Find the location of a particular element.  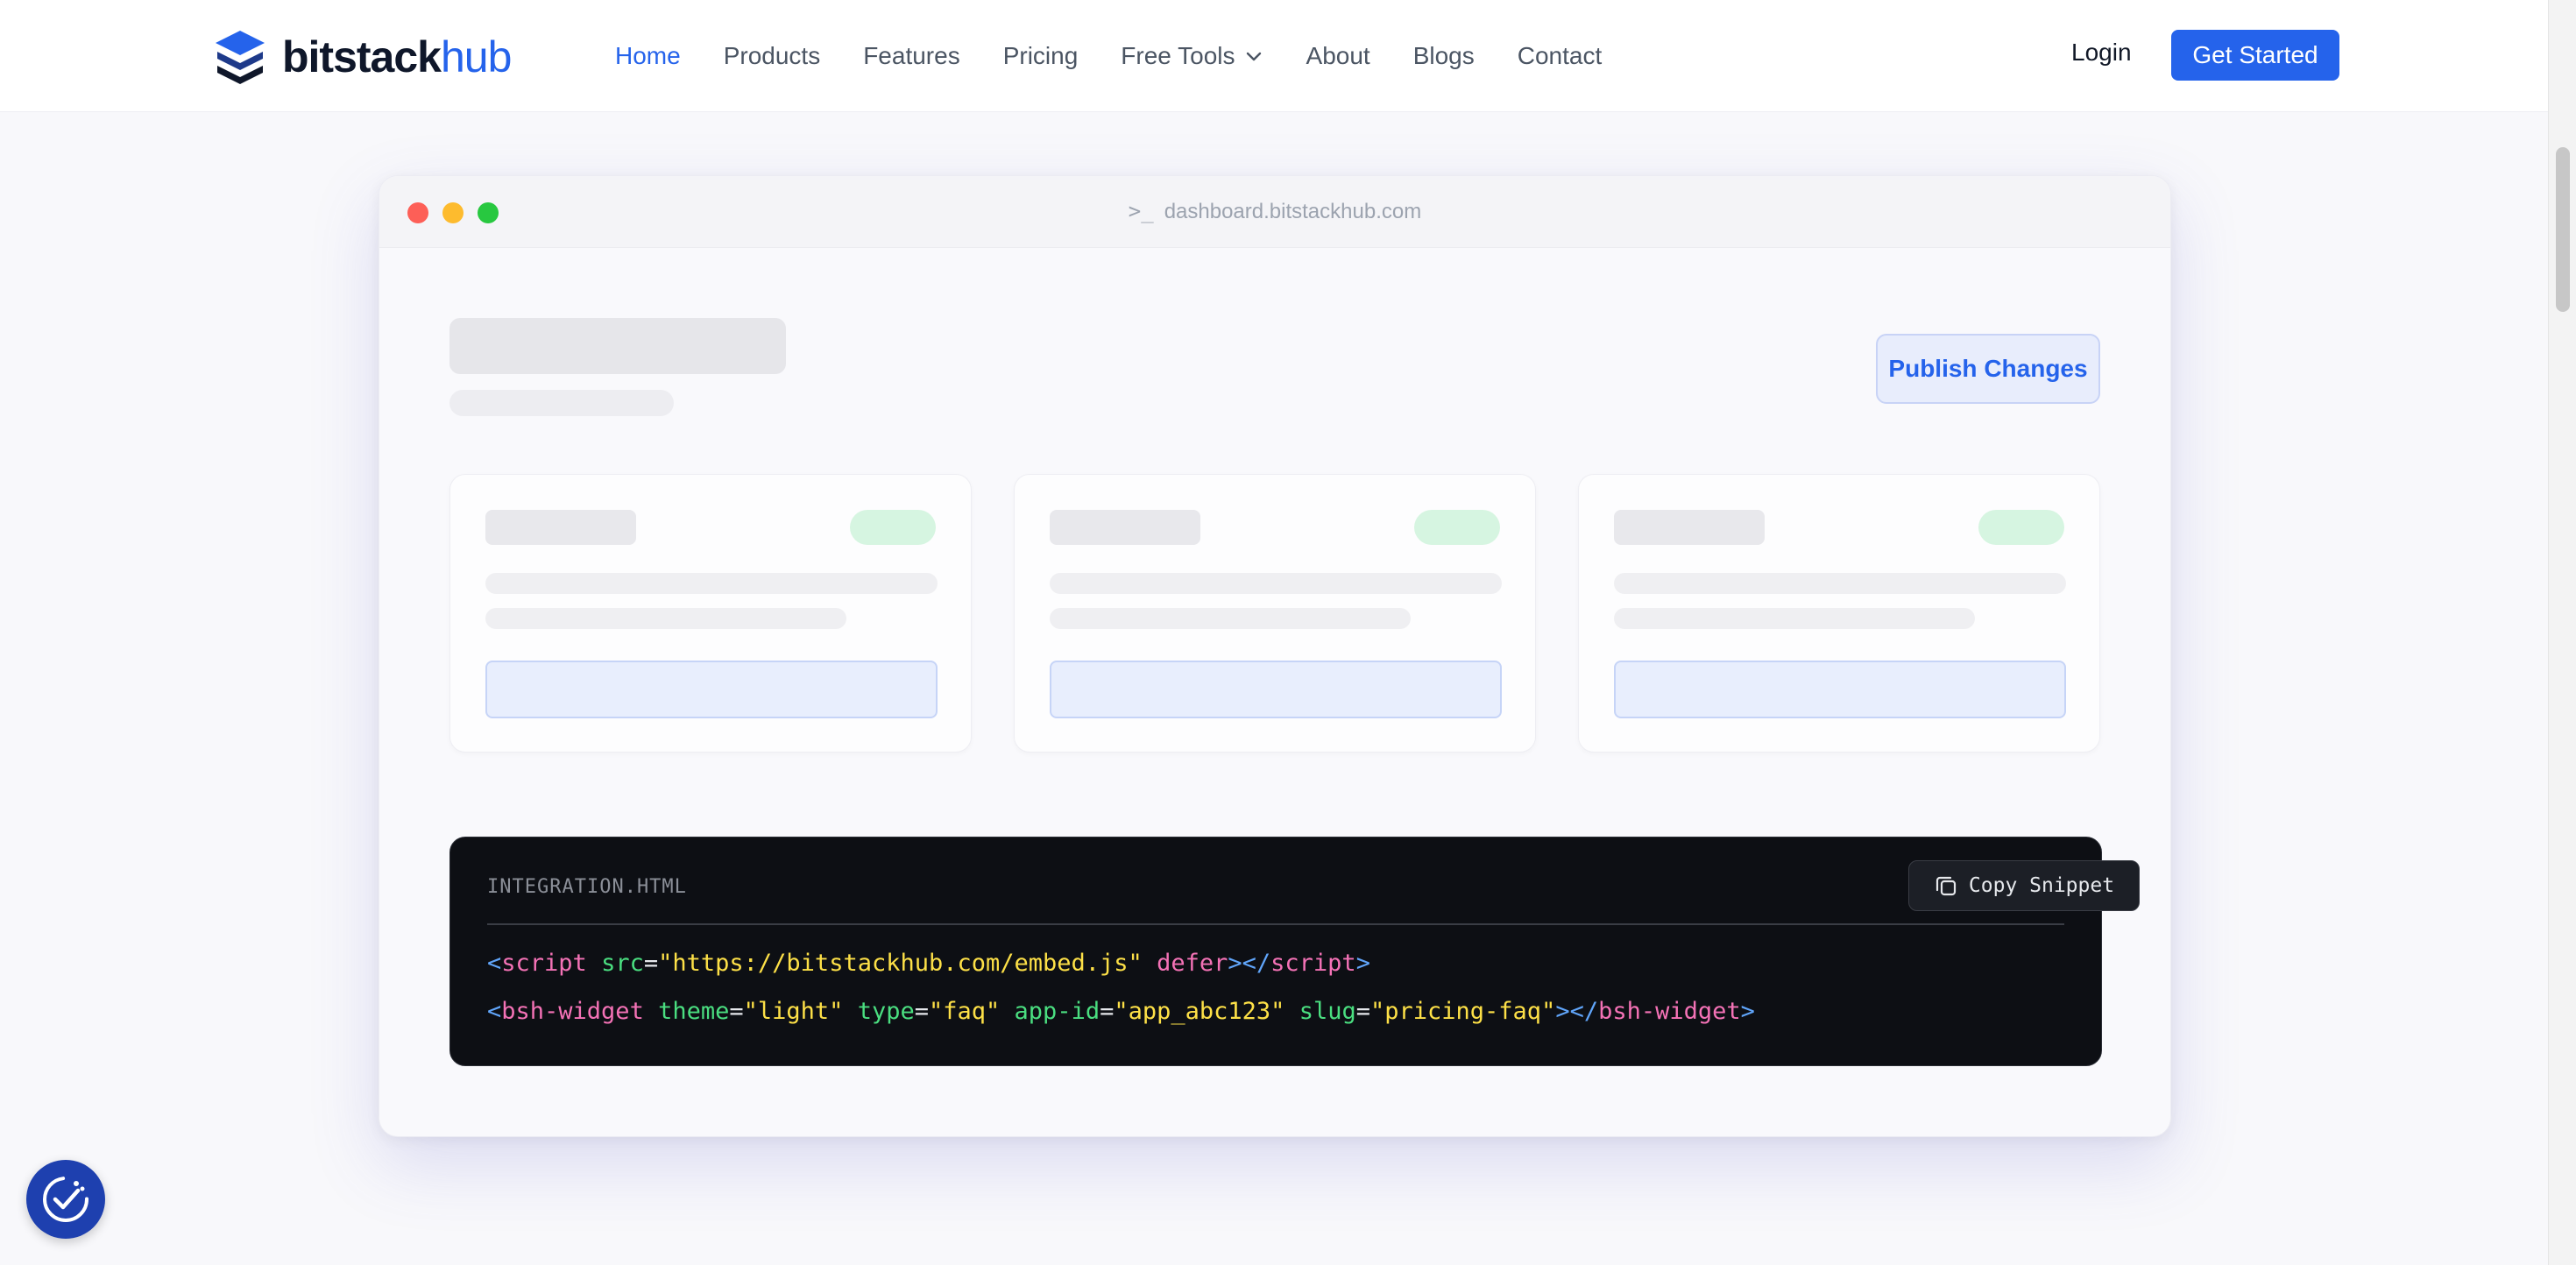

floating-widget-button is located at coordinates (65, 1200).